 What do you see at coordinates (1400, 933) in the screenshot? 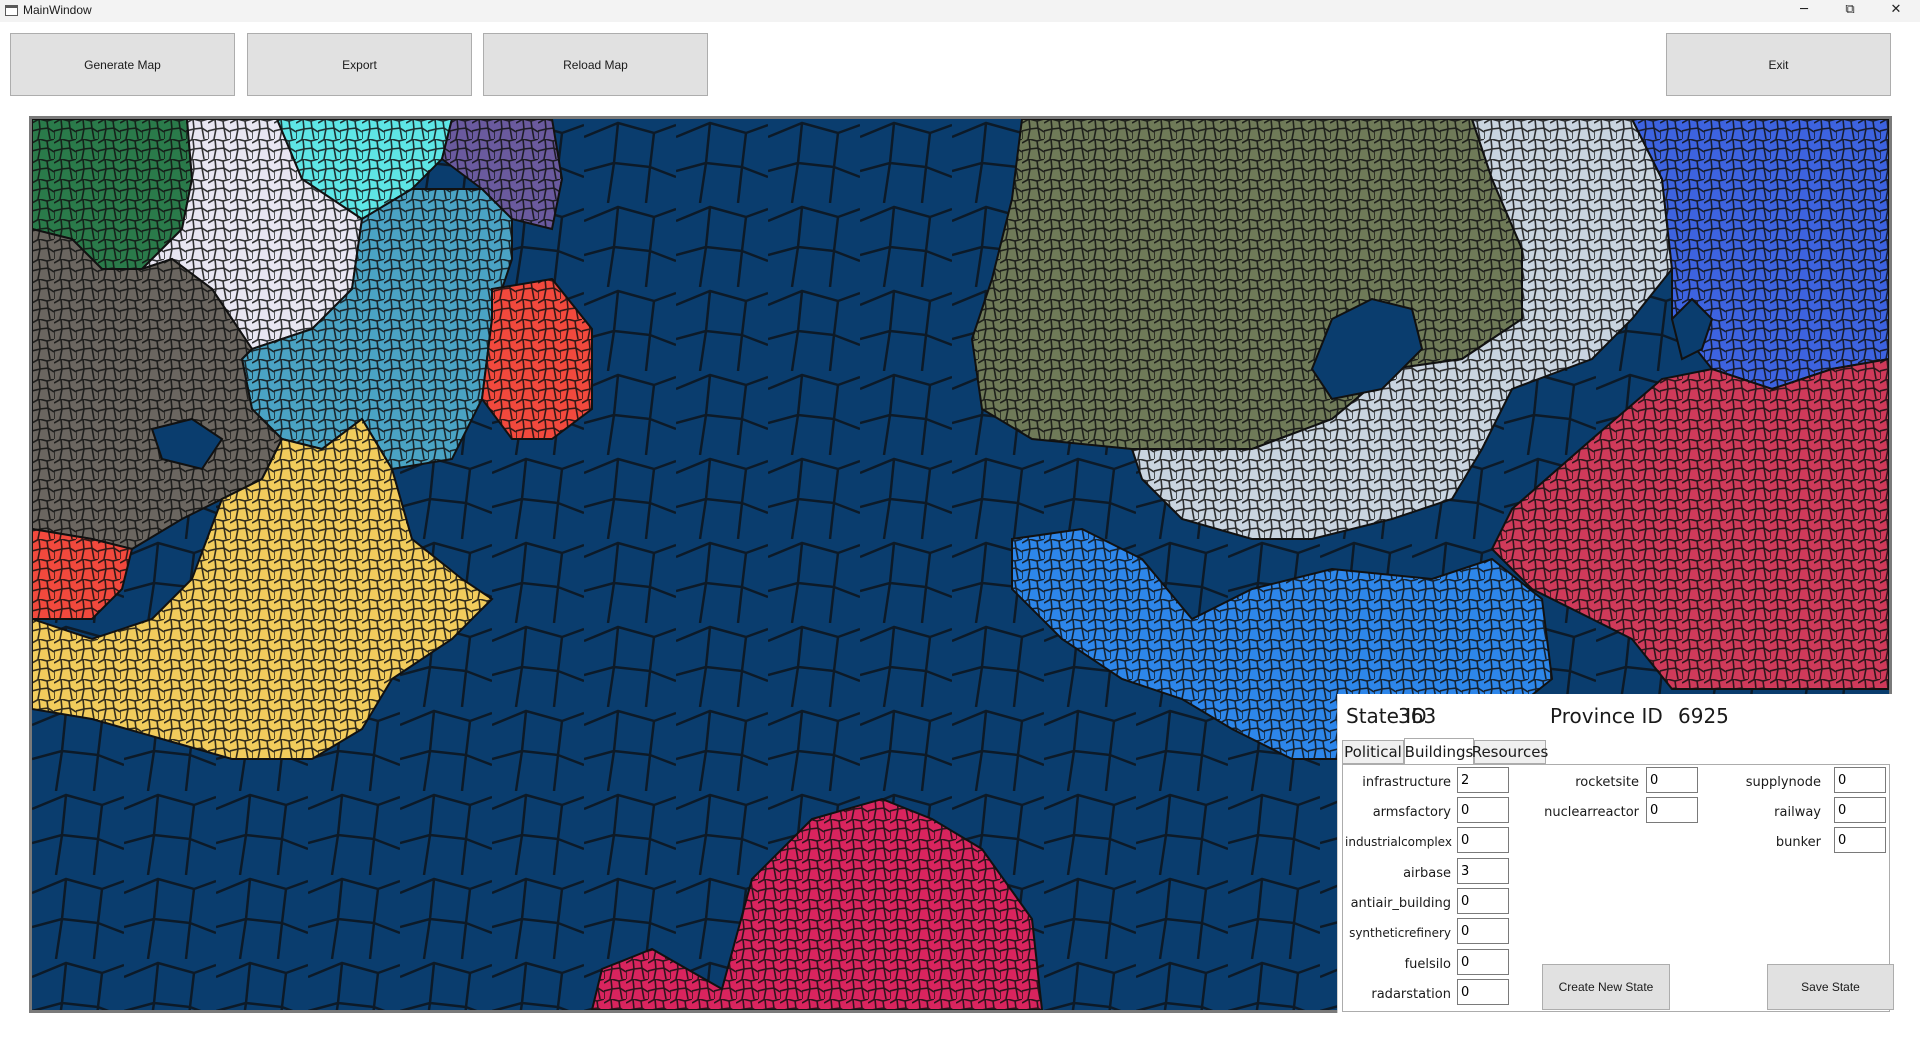
I see `syntheticrefinery-label: syntheticrefinery` at bounding box center [1400, 933].